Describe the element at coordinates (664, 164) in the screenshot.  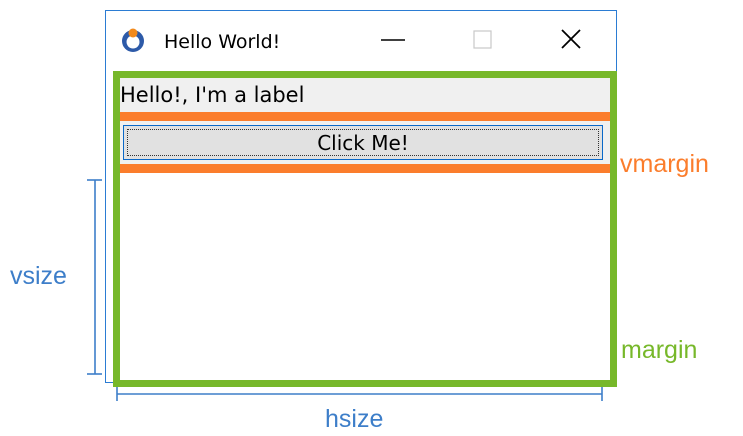
I see `vmargin-annotation: vmargin` at that location.